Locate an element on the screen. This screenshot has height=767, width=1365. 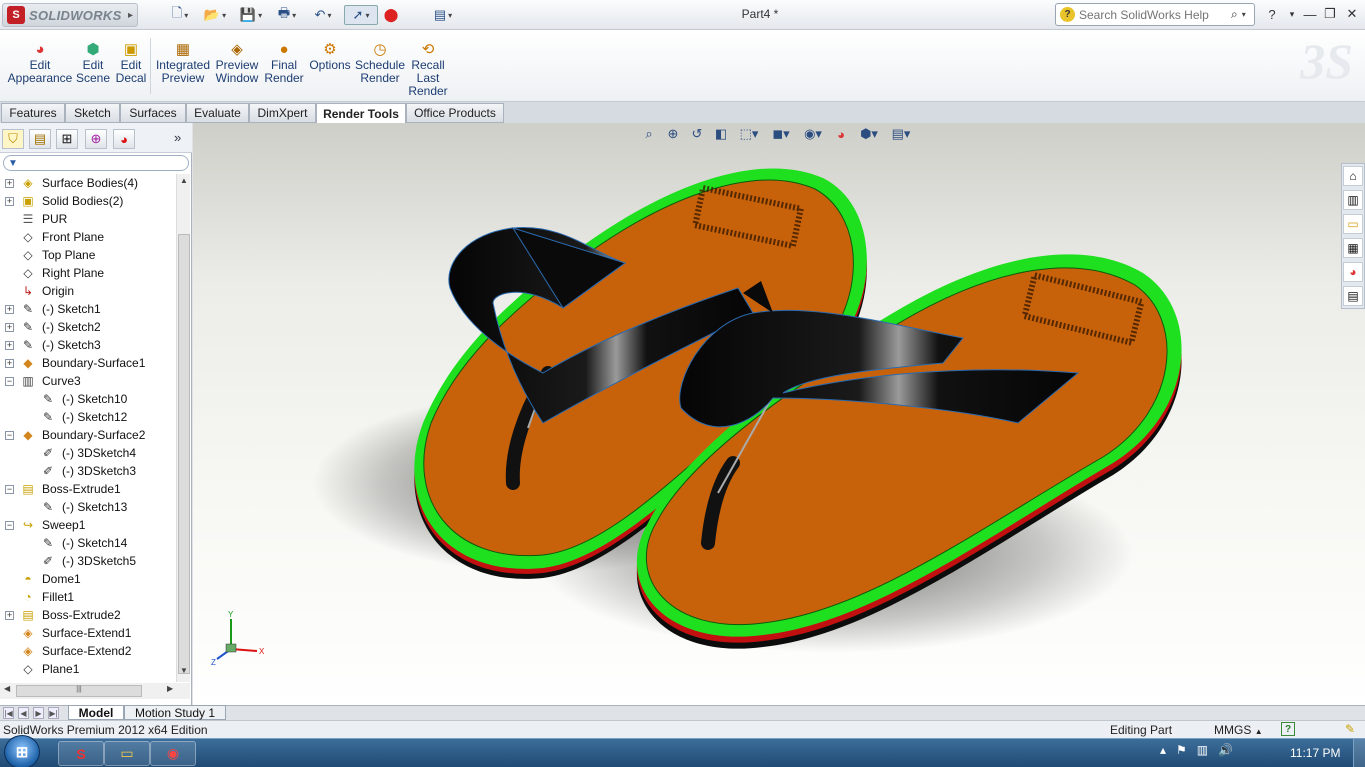
minimize-button: — is located at coordinates (1310, 14).